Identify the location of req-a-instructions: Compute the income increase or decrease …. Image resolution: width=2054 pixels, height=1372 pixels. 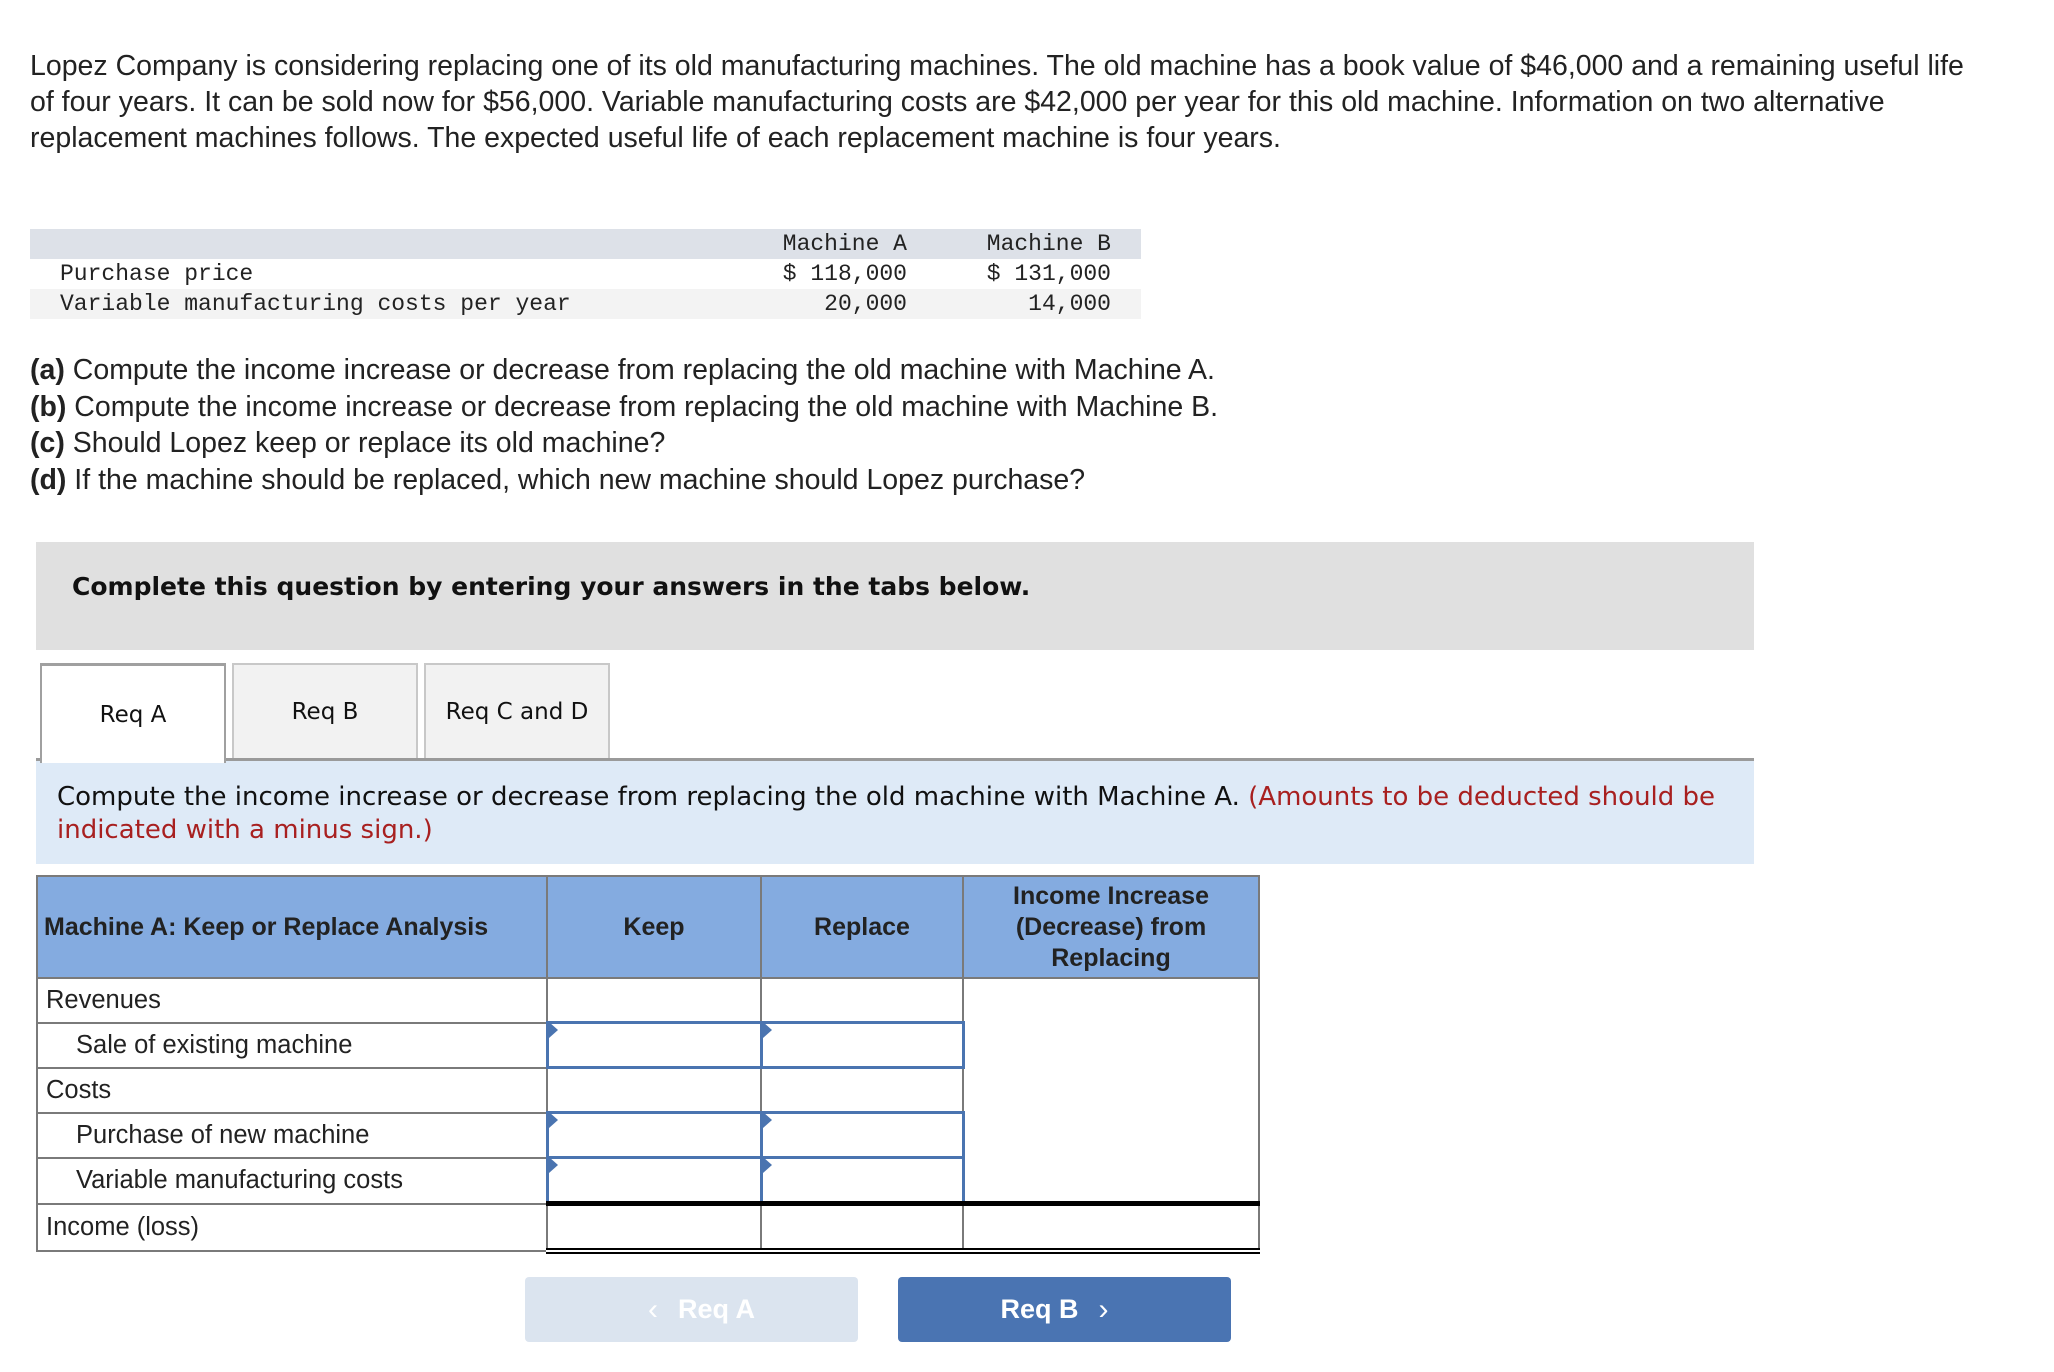
(895, 812).